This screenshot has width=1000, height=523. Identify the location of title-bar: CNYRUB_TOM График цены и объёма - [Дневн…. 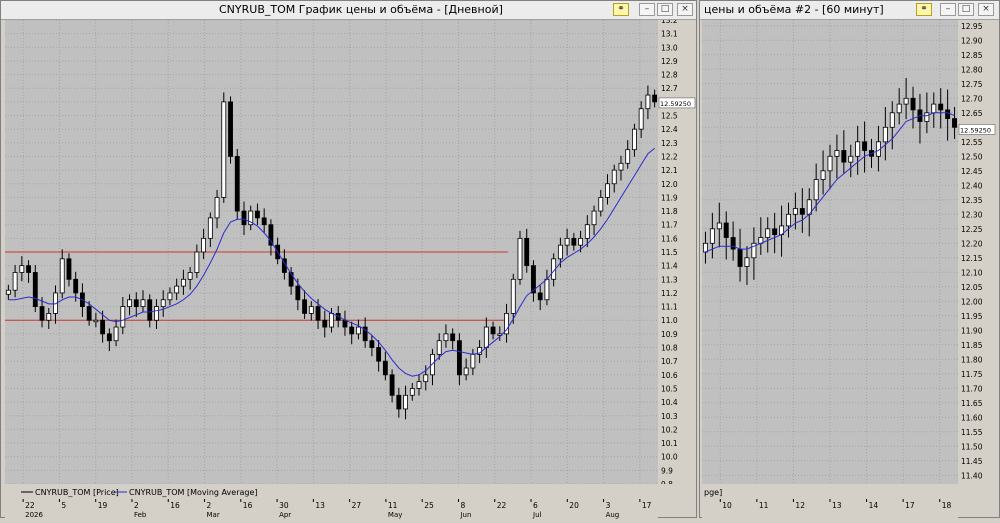
(348, 10).